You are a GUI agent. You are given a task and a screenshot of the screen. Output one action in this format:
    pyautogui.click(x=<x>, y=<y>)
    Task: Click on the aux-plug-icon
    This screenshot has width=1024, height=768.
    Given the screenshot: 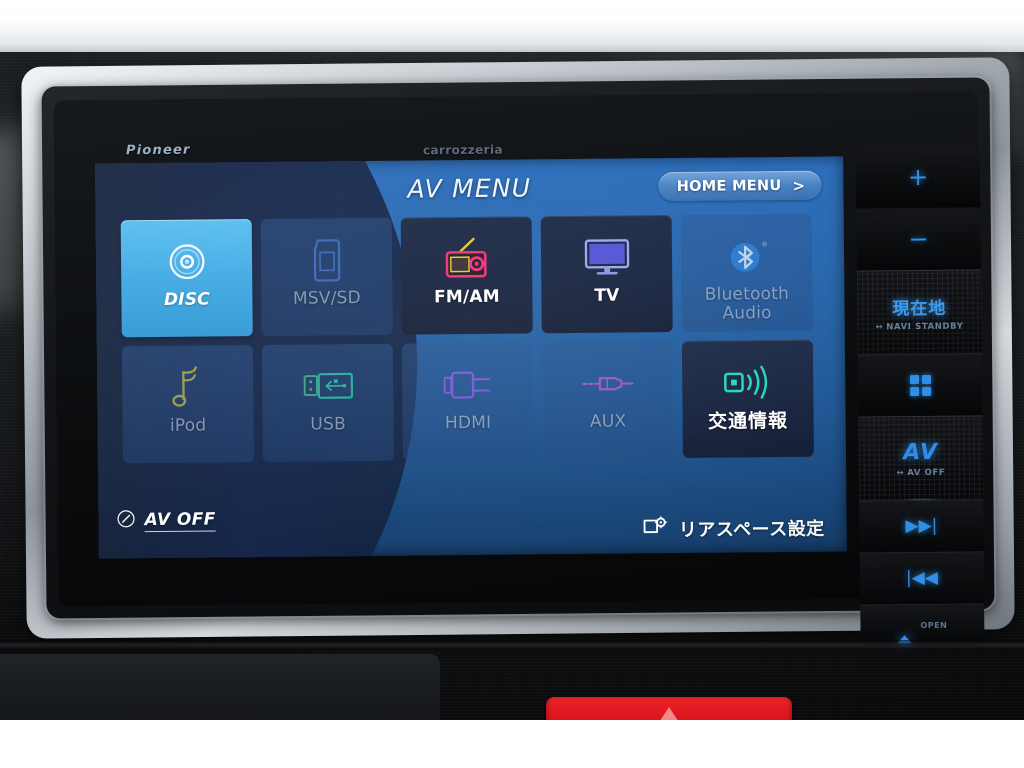 What is the action you would take?
    pyautogui.click(x=608, y=383)
    